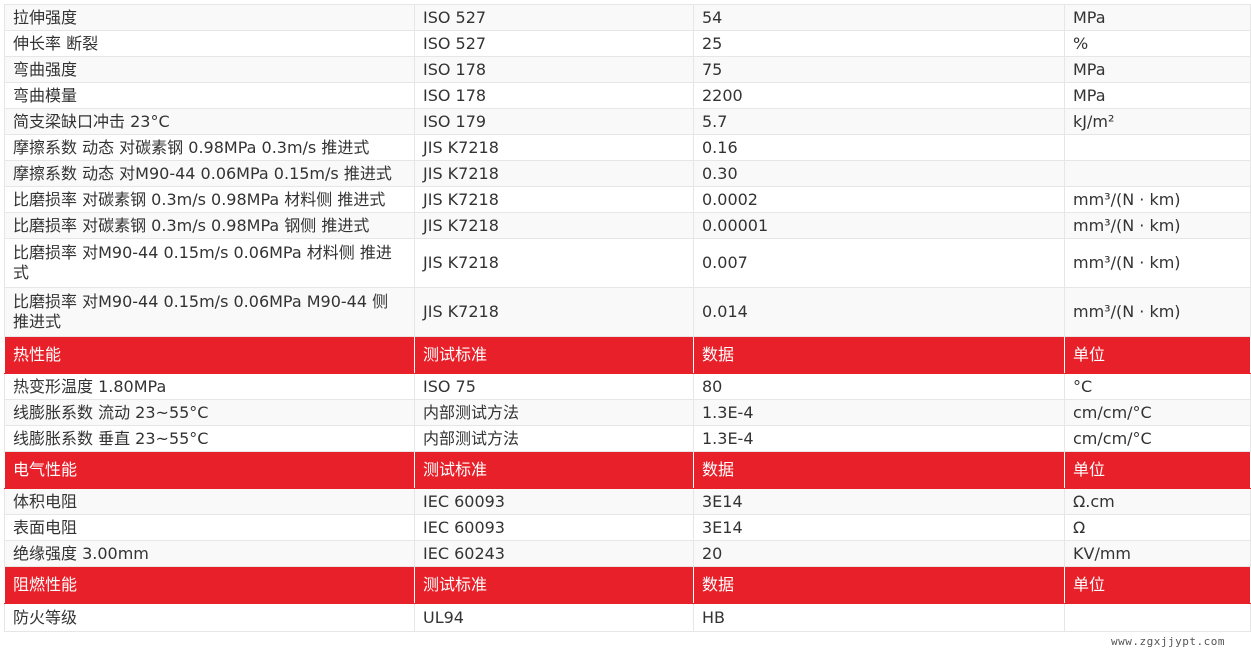 Image resolution: width=1251 pixels, height=662 pixels. Describe the element at coordinates (209, 412) in the screenshot. I see `property-cell: 线膨胀系数 流动 23~55°C` at that location.